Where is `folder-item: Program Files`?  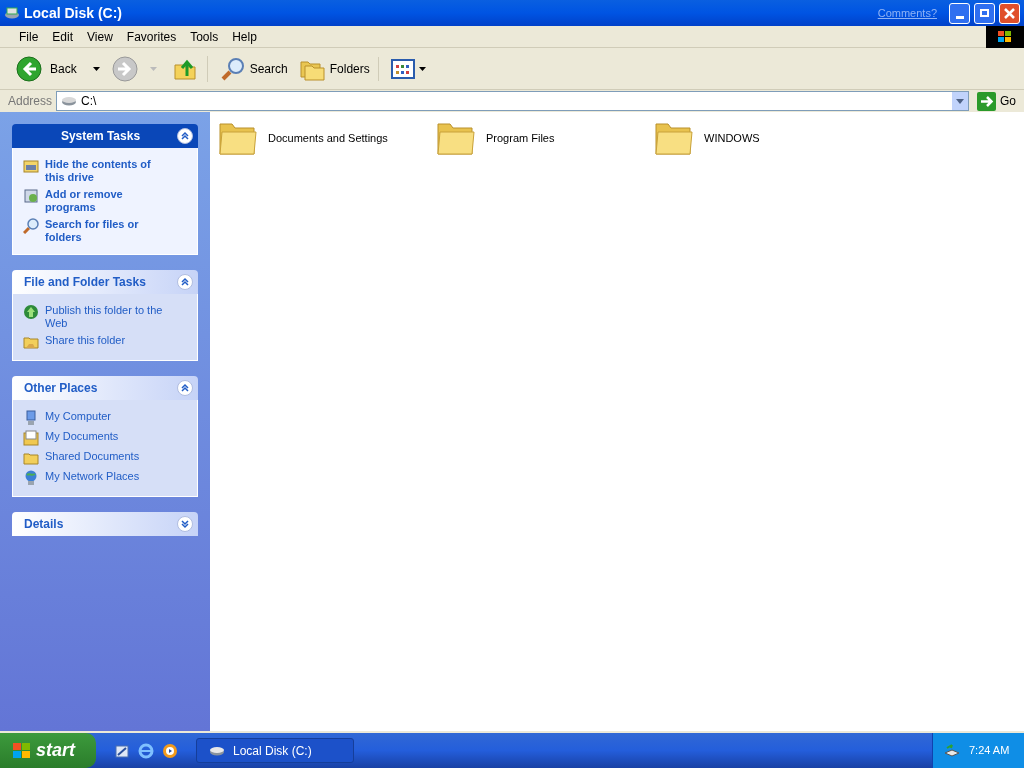
folder-item: Program Files is located at coordinates (545, 138).